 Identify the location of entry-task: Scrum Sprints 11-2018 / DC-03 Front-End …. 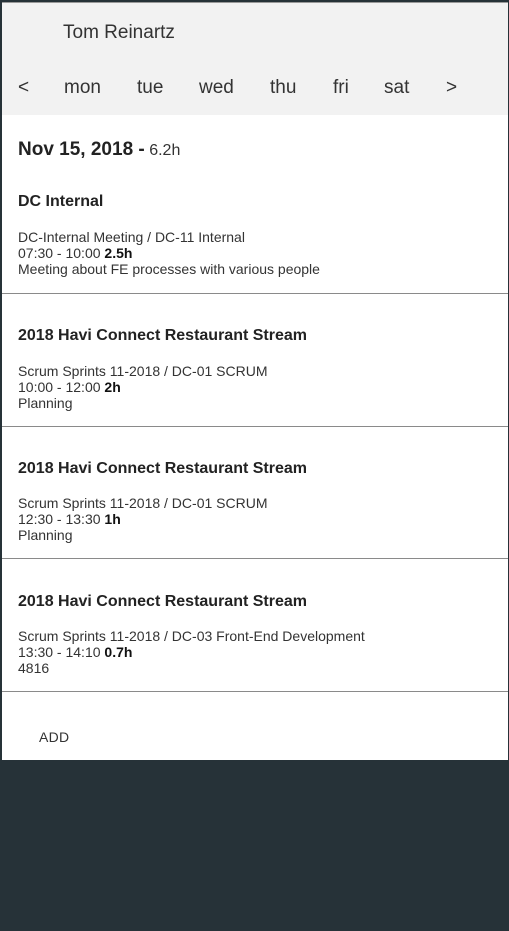
(191, 636).